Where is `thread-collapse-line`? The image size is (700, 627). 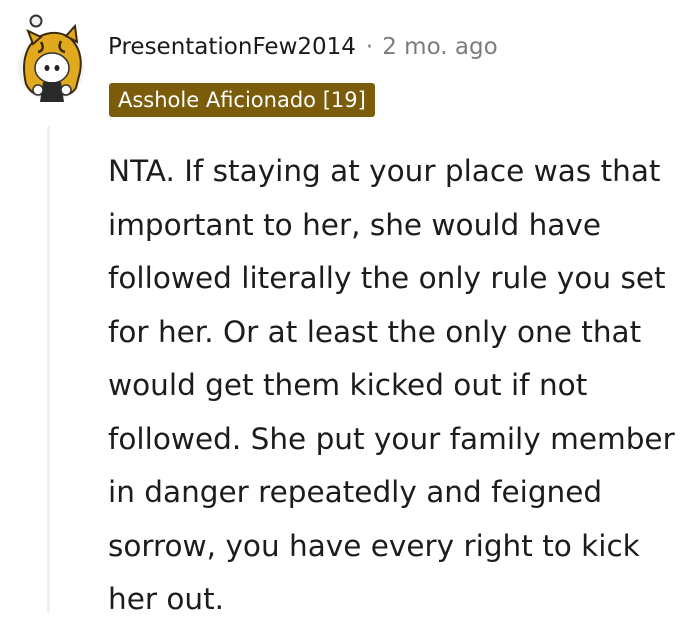
thread-collapse-line is located at coordinates (49, 369).